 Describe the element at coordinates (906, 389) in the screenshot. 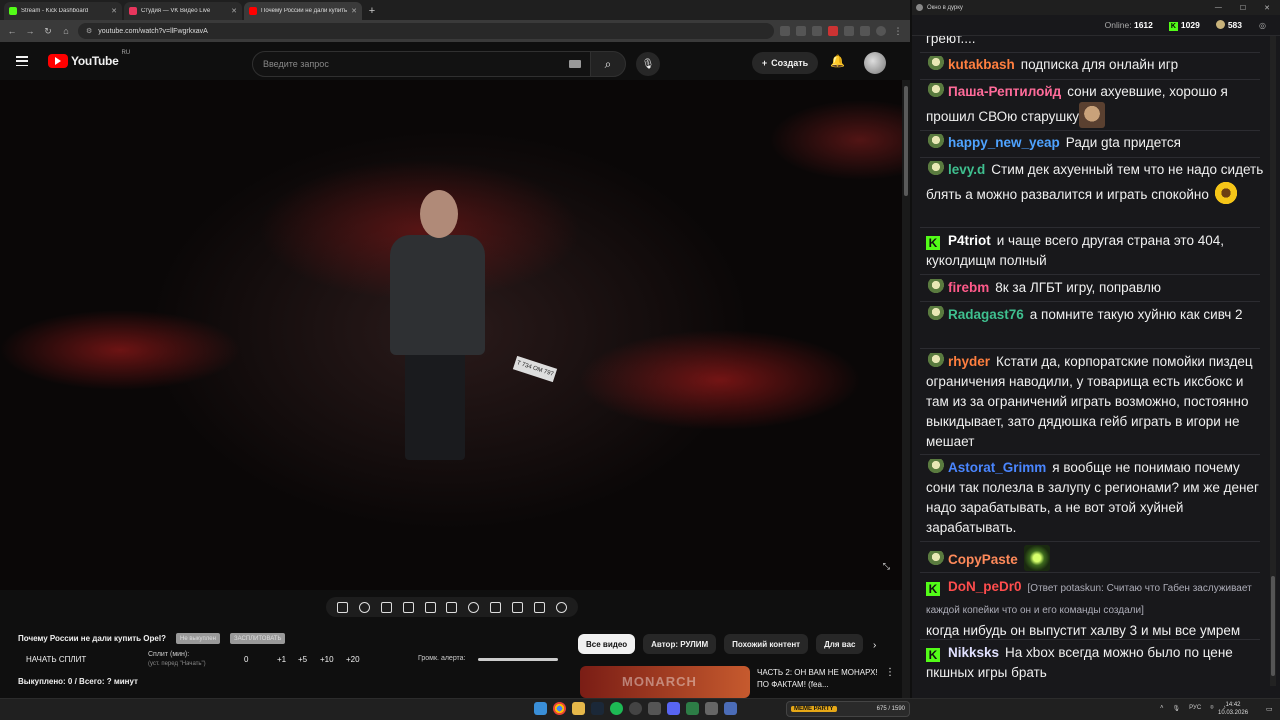

I see `page-scrollbar` at that location.